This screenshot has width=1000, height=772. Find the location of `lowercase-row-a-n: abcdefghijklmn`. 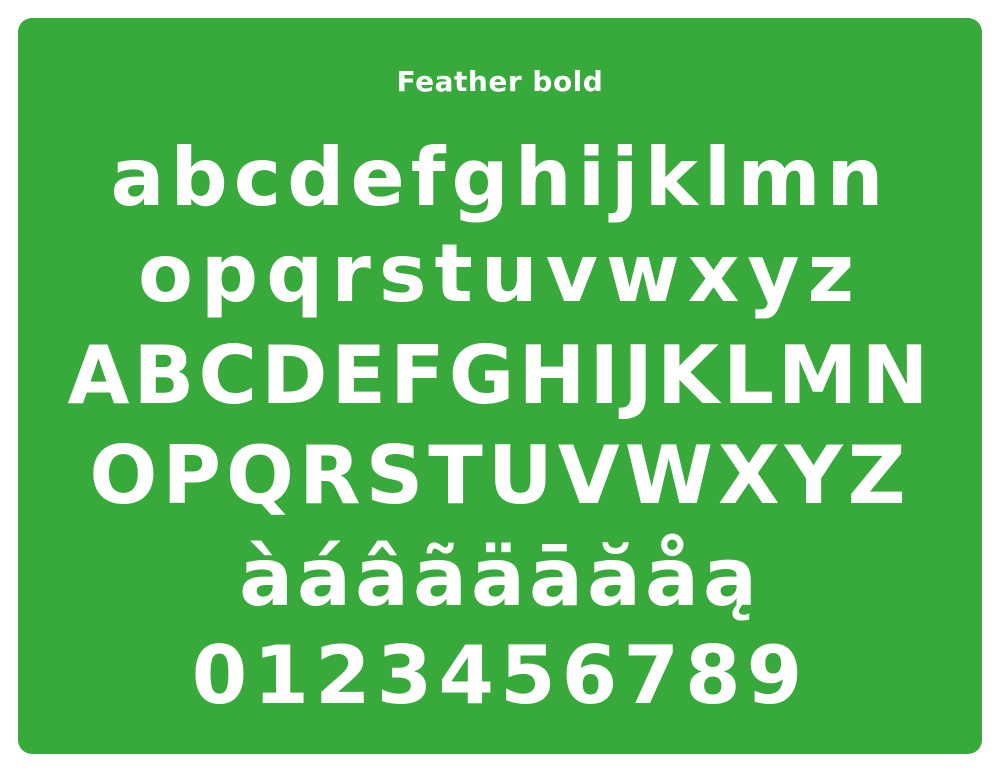

lowercase-row-a-n: abcdefghijklmn is located at coordinates (500, 177).